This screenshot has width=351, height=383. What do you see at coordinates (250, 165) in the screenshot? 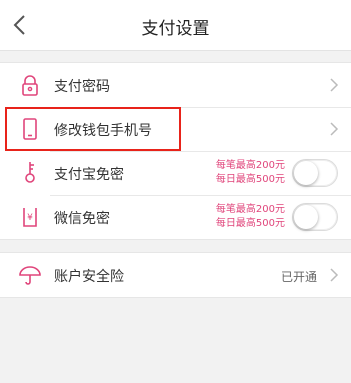
I see `alipay-limit-per-transaction: 每笔最高200元` at bounding box center [250, 165].